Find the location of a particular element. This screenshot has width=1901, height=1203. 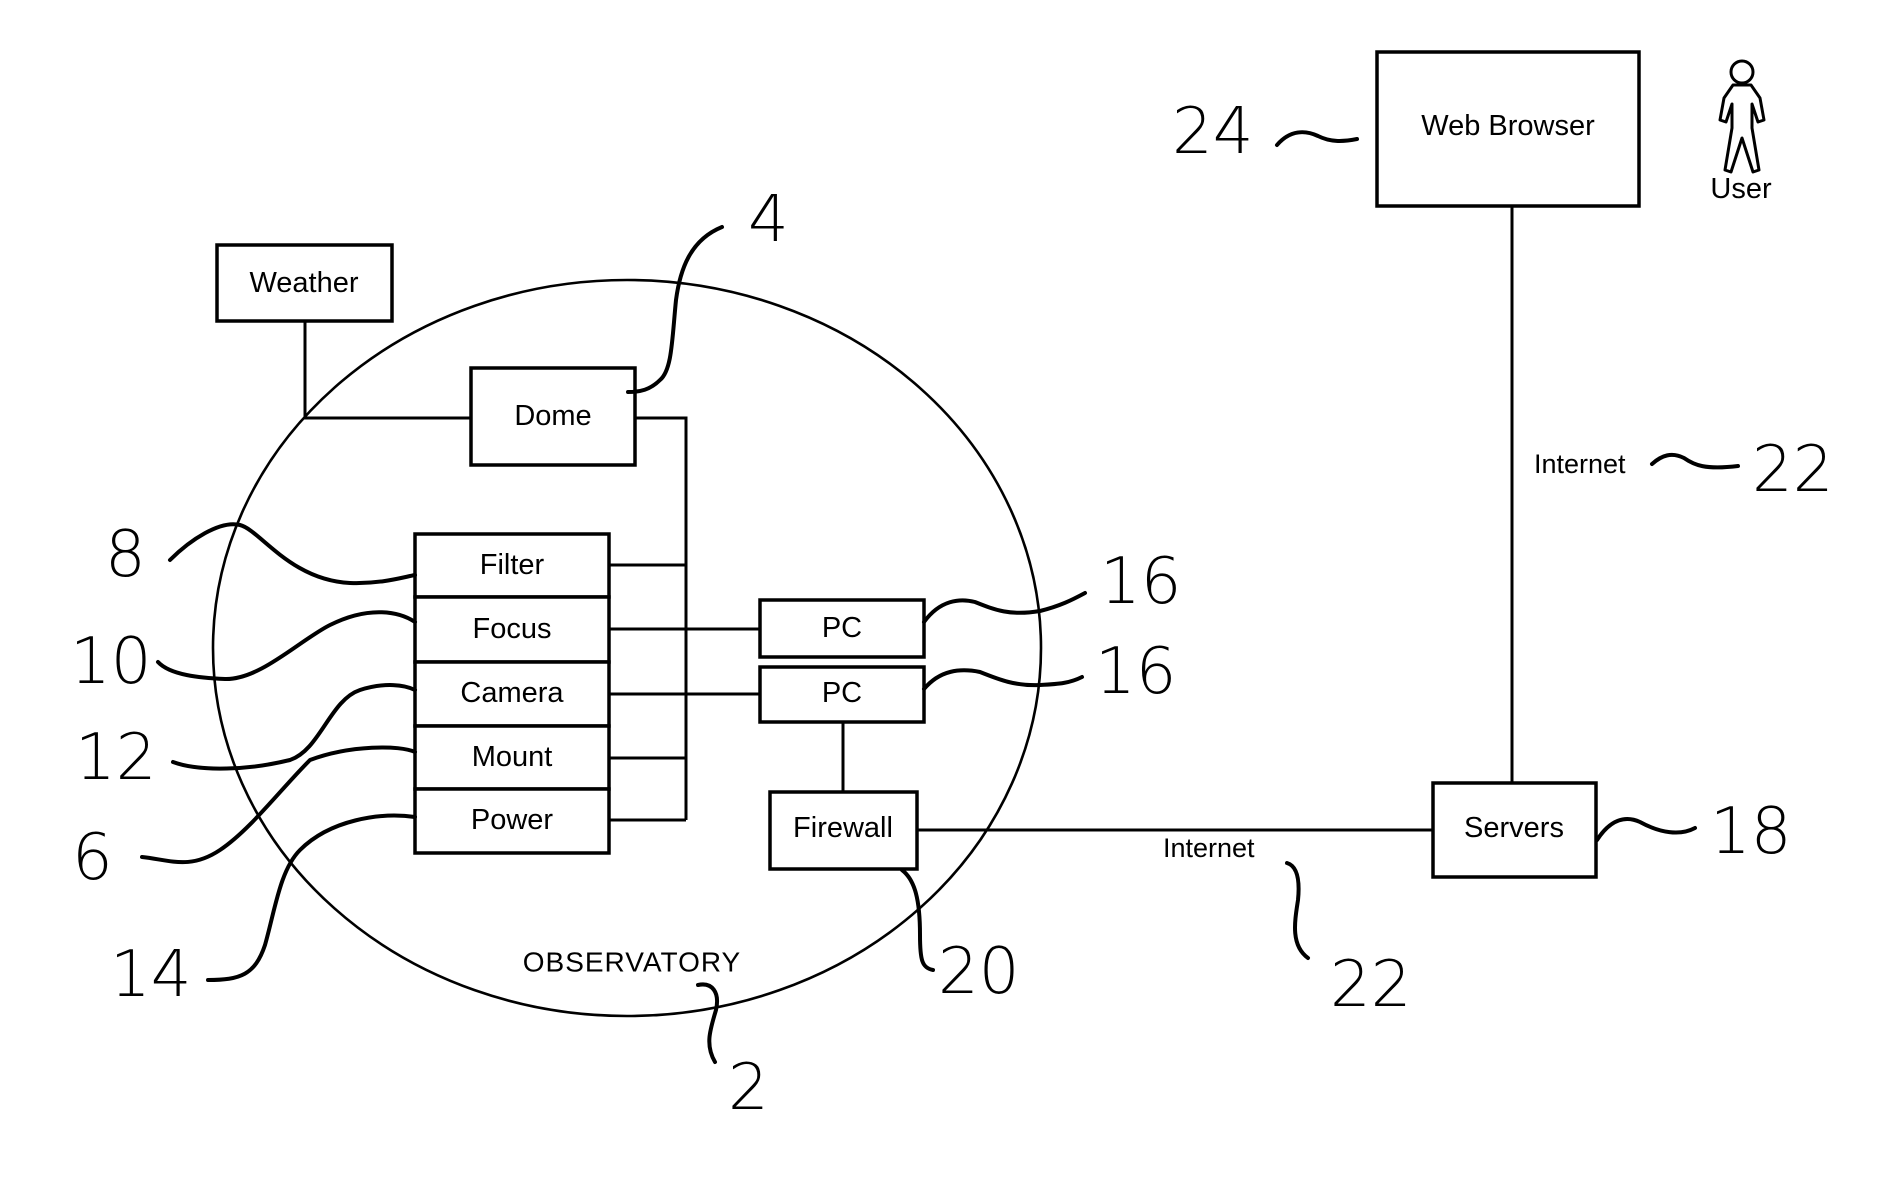

ref-6: 6 is located at coordinates (92, 858).